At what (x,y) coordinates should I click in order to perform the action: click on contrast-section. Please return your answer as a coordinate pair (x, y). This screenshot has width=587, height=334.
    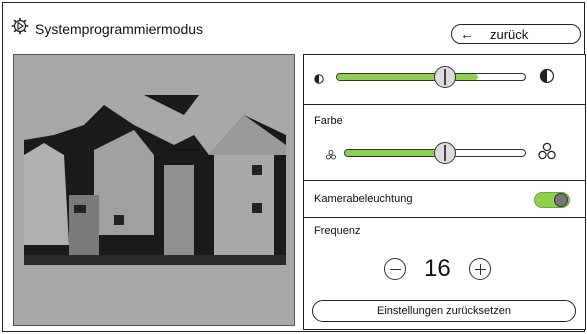
    Looking at the image, I should click on (444, 80).